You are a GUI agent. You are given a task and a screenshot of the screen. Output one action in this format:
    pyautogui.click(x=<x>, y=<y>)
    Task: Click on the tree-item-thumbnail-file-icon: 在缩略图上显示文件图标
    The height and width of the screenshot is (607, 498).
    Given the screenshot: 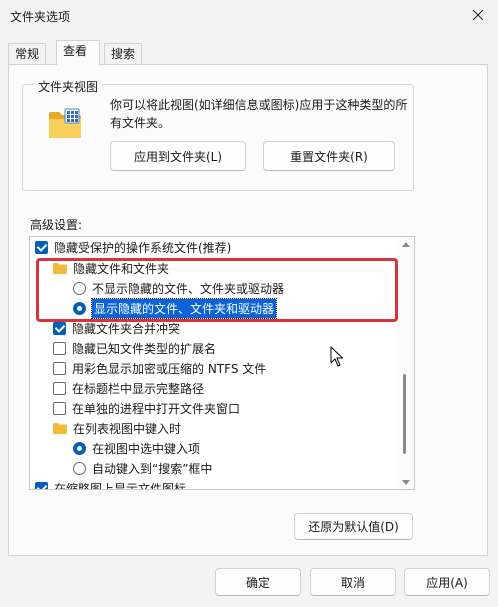 What is the action you would take?
    pyautogui.click(x=215, y=484)
    